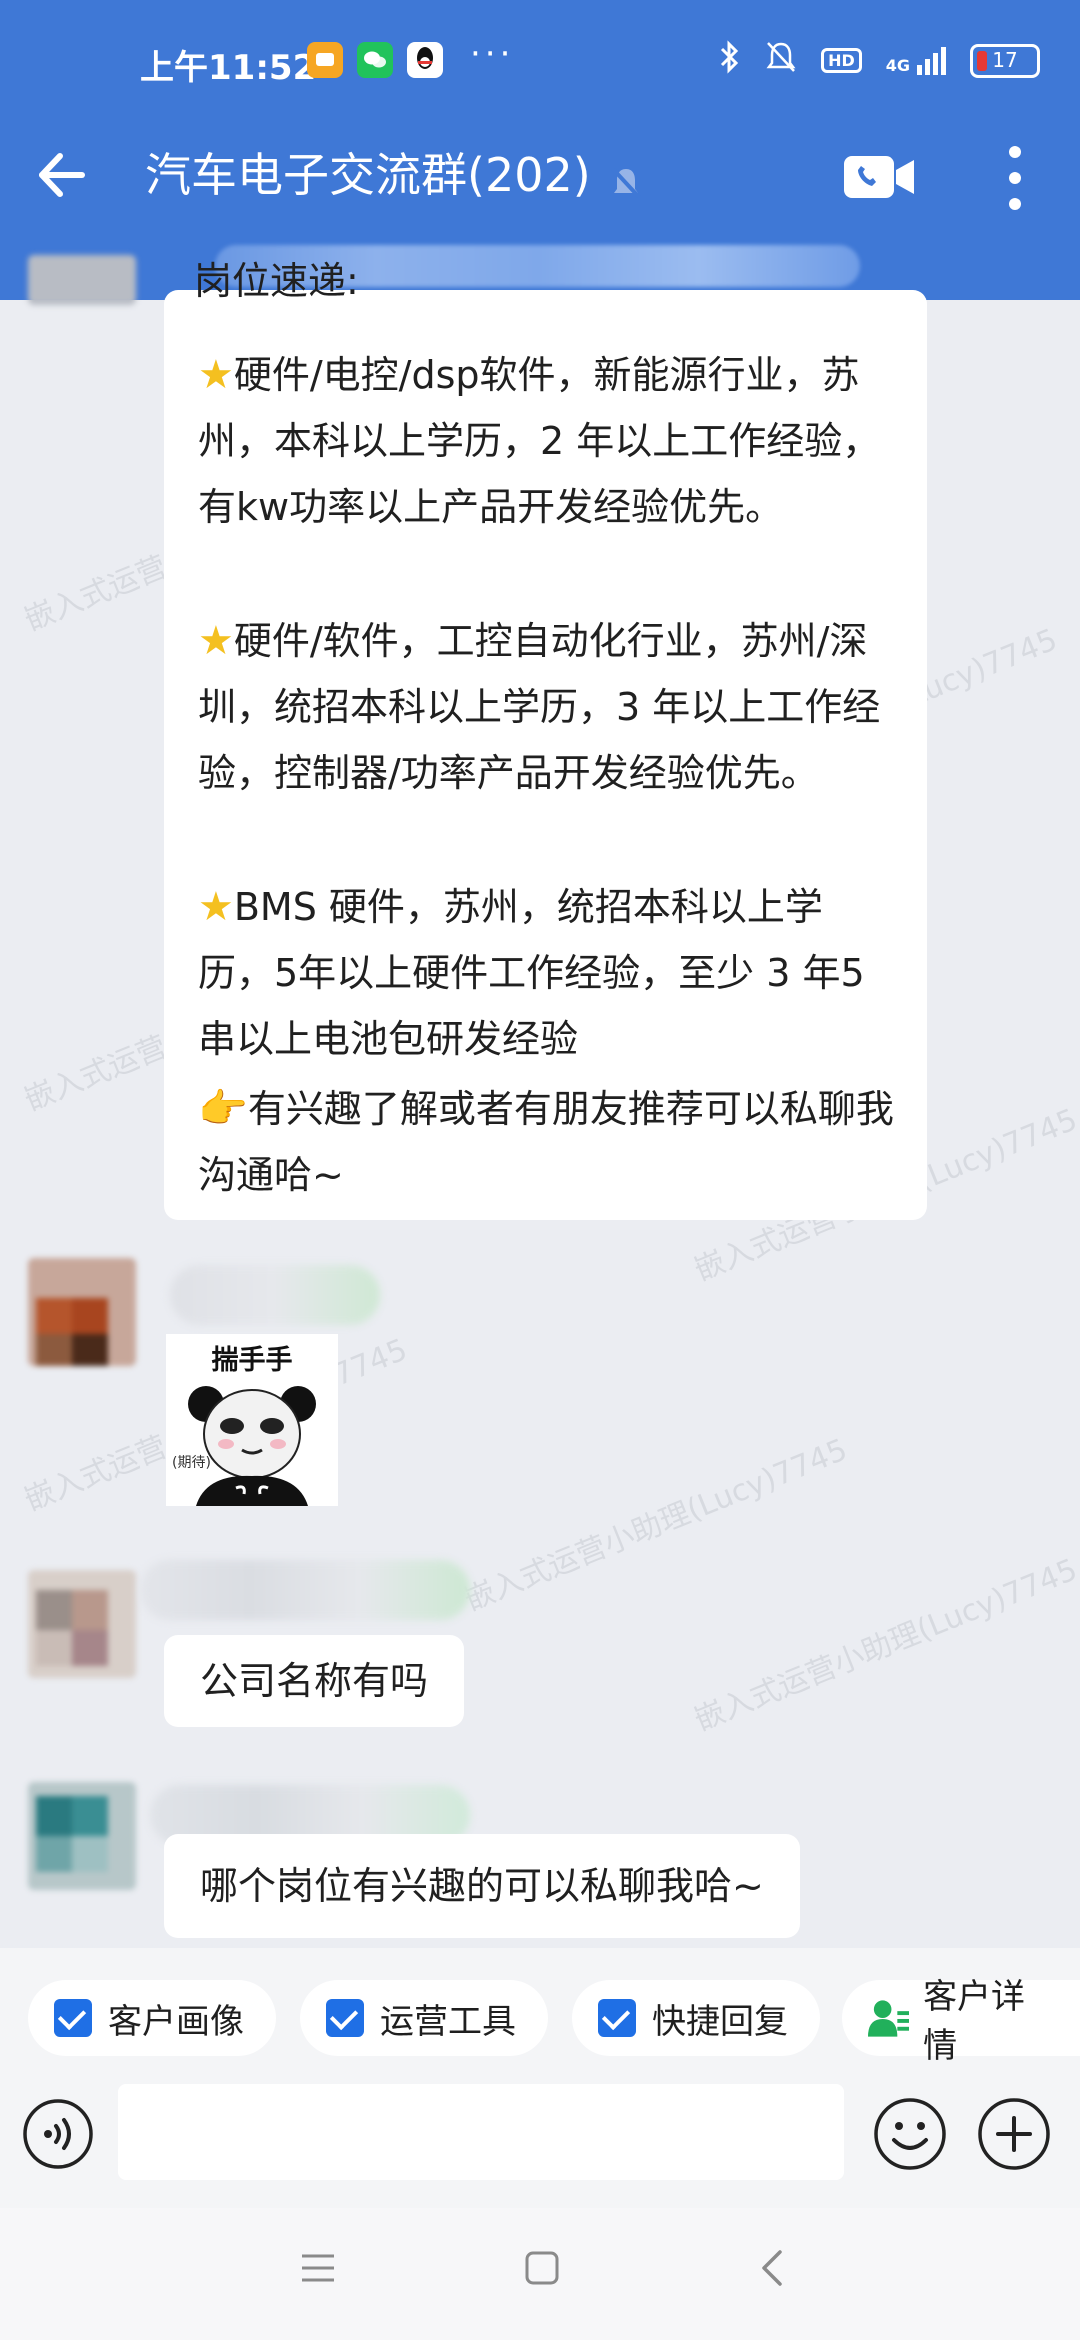  I want to click on message-text-truncated: 岗位速递:, so click(276, 281).